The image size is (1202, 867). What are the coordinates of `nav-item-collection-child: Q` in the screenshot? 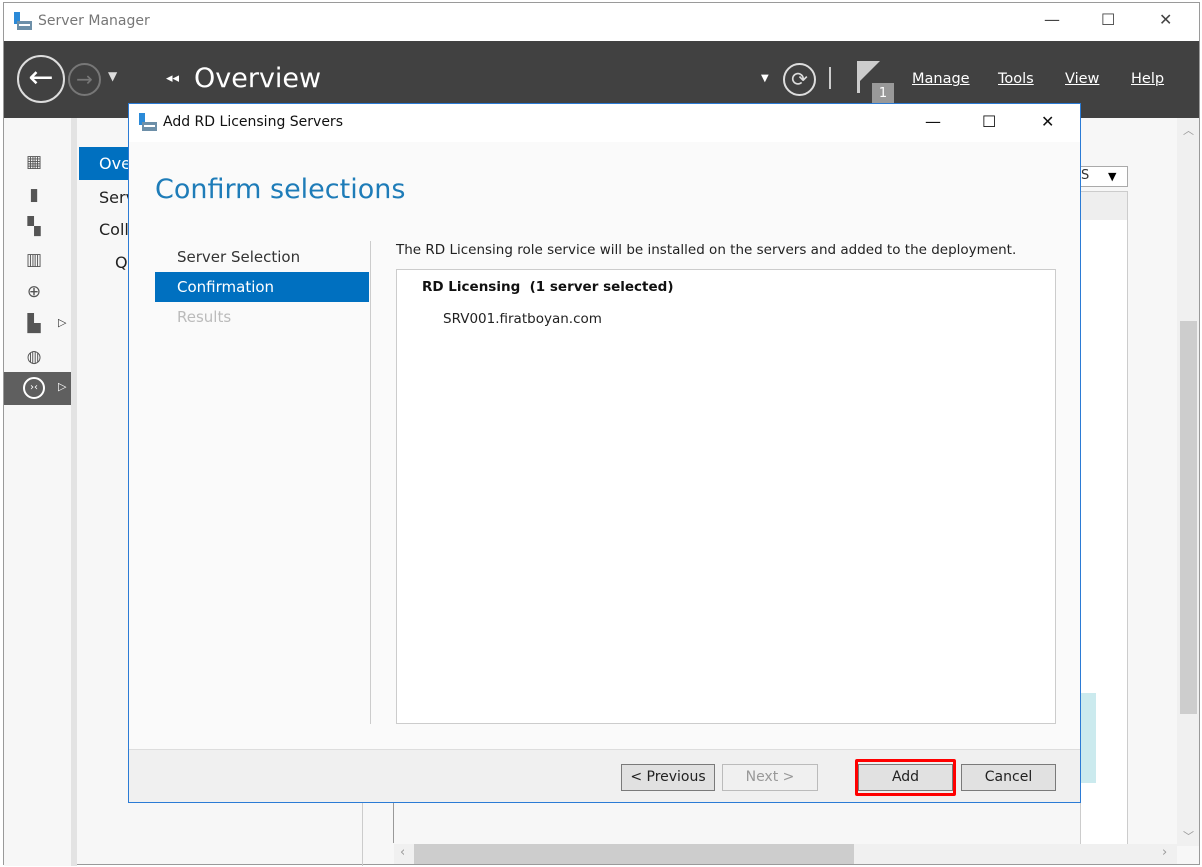 It's located at (121, 262).